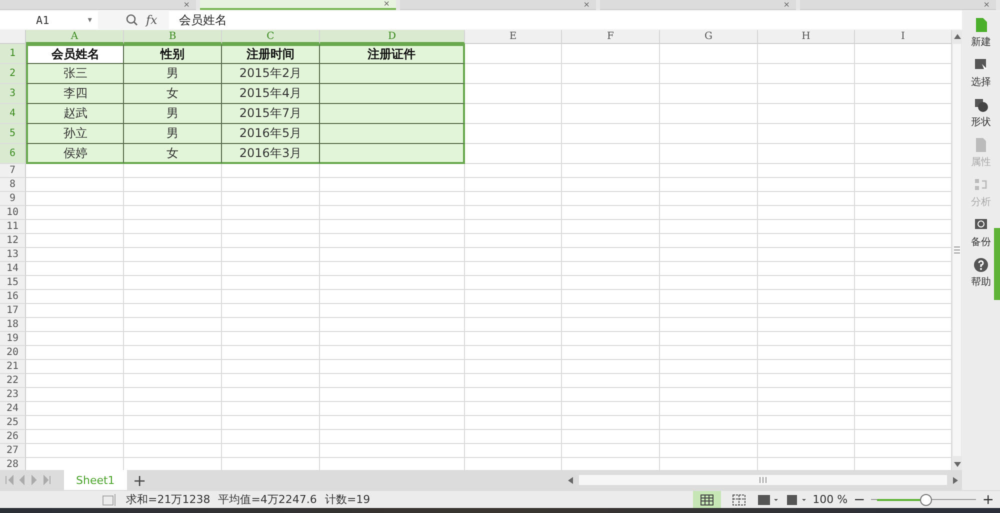  I want to click on table-cell: 赵武, so click(75, 114).